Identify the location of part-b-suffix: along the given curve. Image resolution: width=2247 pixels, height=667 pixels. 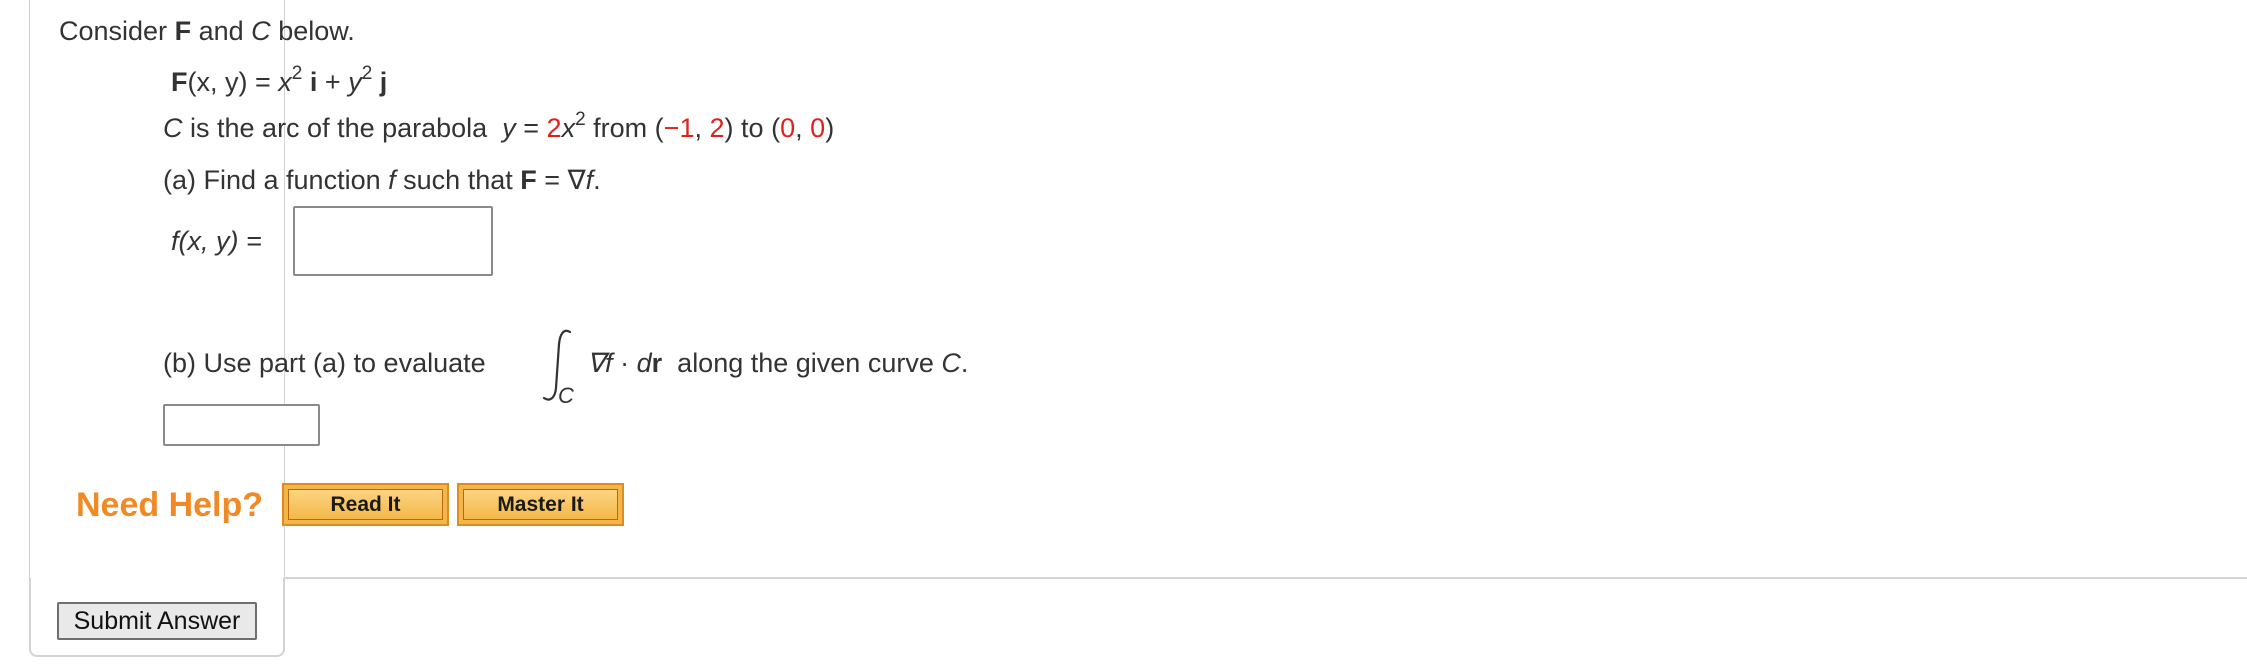
(805, 363).